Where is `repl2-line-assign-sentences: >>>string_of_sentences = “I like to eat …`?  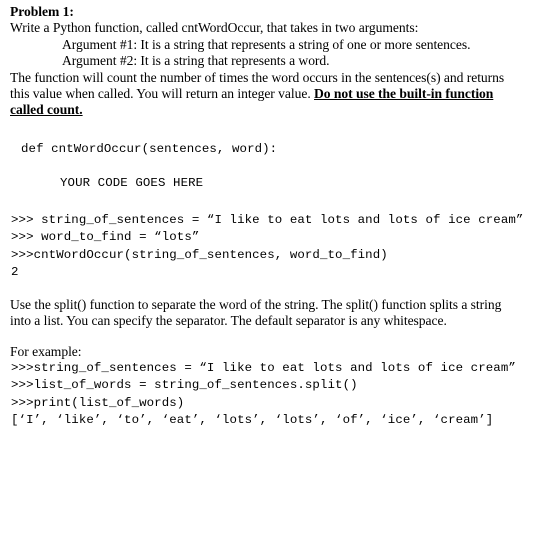
repl2-line-assign-sentences: >>>string_of_sentences = “I like to eat … is located at coordinates (263, 368).